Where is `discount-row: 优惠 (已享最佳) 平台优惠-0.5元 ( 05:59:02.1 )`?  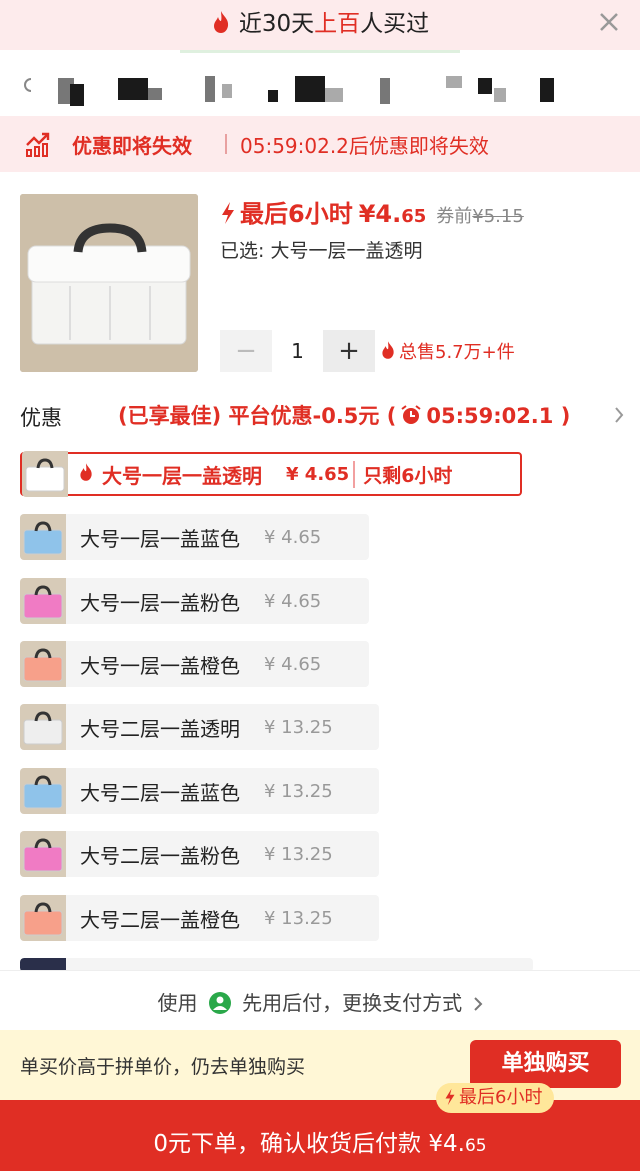
discount-row: 优惠 (已享最佳) 平台优惠-0.5元 ( 05:59:02.1 ) is located at coordinates (320, 415).